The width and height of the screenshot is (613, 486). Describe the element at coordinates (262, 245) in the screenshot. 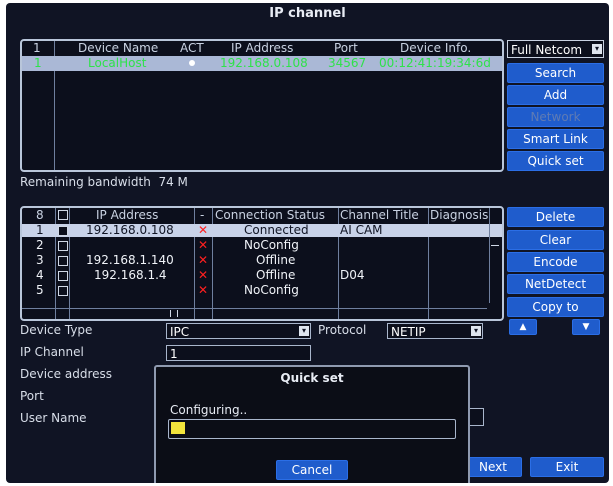

I see `table-row: 2 ✕ NoConfig` at that location.